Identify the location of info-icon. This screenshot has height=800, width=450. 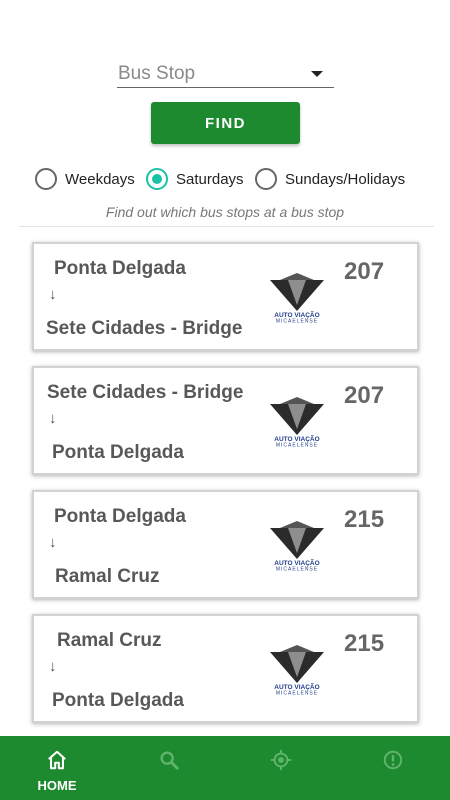
(393, 760).